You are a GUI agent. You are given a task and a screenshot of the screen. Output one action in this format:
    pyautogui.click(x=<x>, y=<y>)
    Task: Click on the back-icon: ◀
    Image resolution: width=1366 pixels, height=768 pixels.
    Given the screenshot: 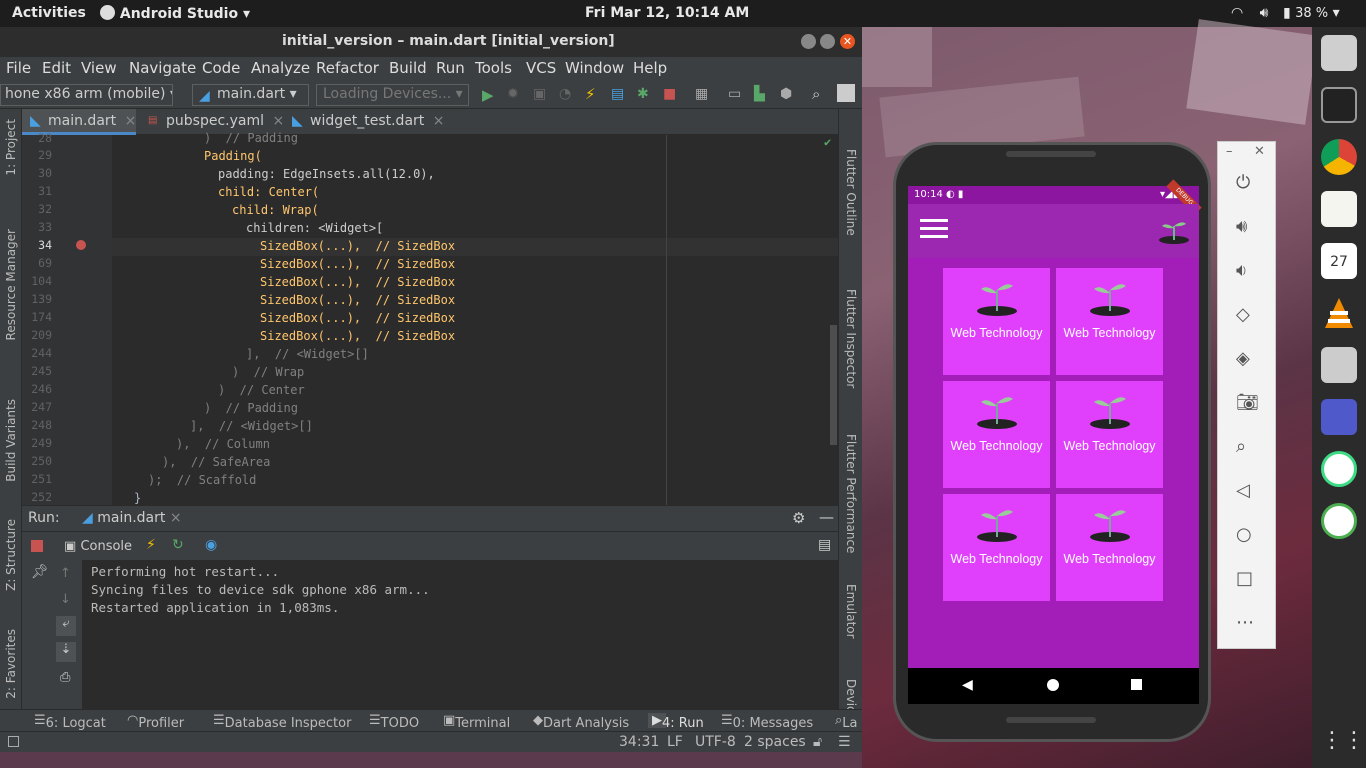 What is the action you would take?
    pyautogui.click(x=967, y=685)
    